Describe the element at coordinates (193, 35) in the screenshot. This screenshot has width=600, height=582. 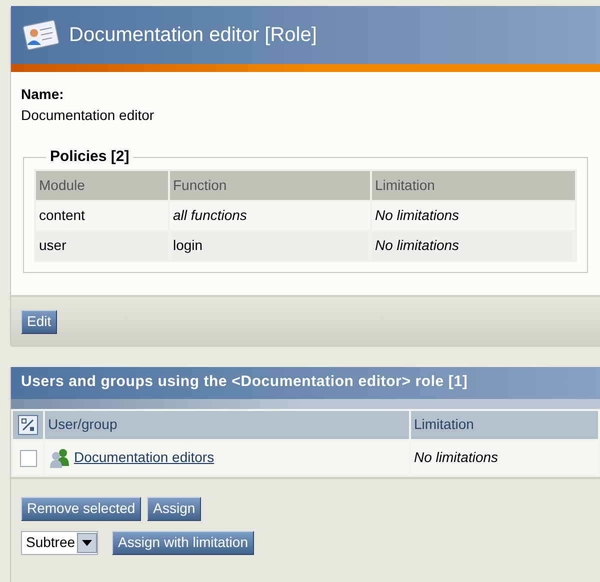
I see `panel-title: Documentation editor [Role]` at that location.